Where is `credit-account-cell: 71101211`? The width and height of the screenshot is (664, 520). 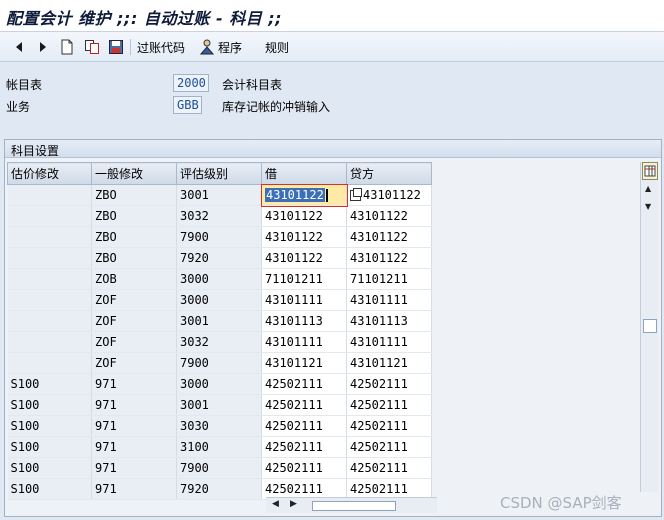 credit-account-cell: 71101211 is located at coordinates (389, 279).